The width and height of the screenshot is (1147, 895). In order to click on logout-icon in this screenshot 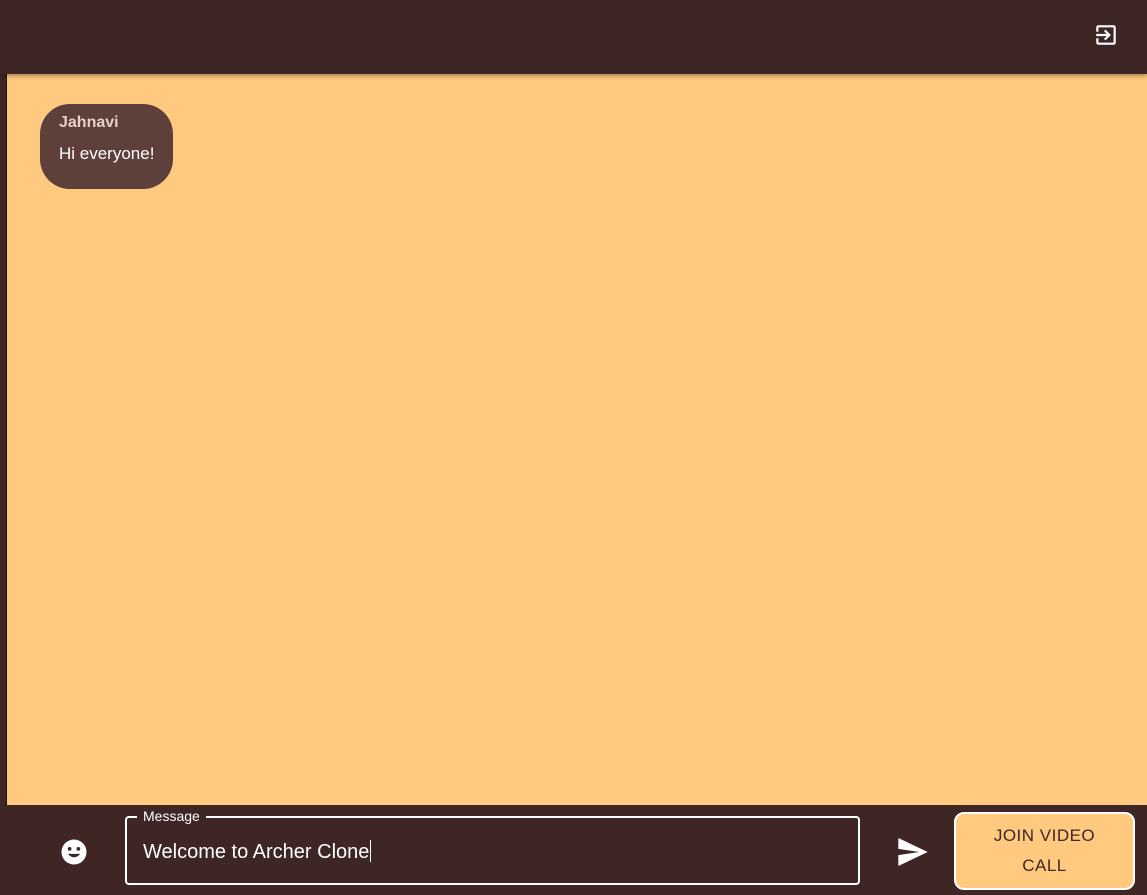, I will do `click(1106, 35)`.